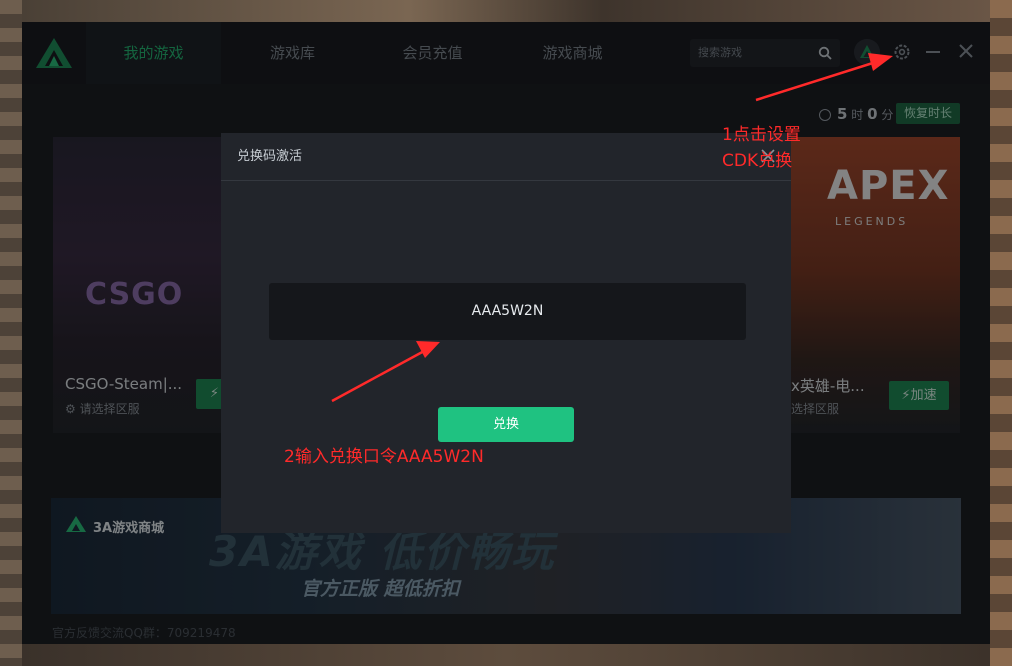 This screenshot has height=666, width=1012. I want to click on arrow-to-code-input, so click(385, 372).